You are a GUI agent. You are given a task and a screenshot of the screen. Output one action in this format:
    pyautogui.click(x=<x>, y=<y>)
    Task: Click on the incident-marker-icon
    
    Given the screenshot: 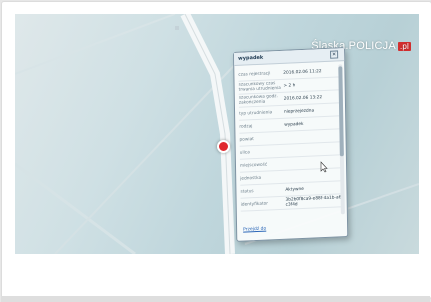 What is the action you would take?
    pyautogui.click(x=223, y=146)
    